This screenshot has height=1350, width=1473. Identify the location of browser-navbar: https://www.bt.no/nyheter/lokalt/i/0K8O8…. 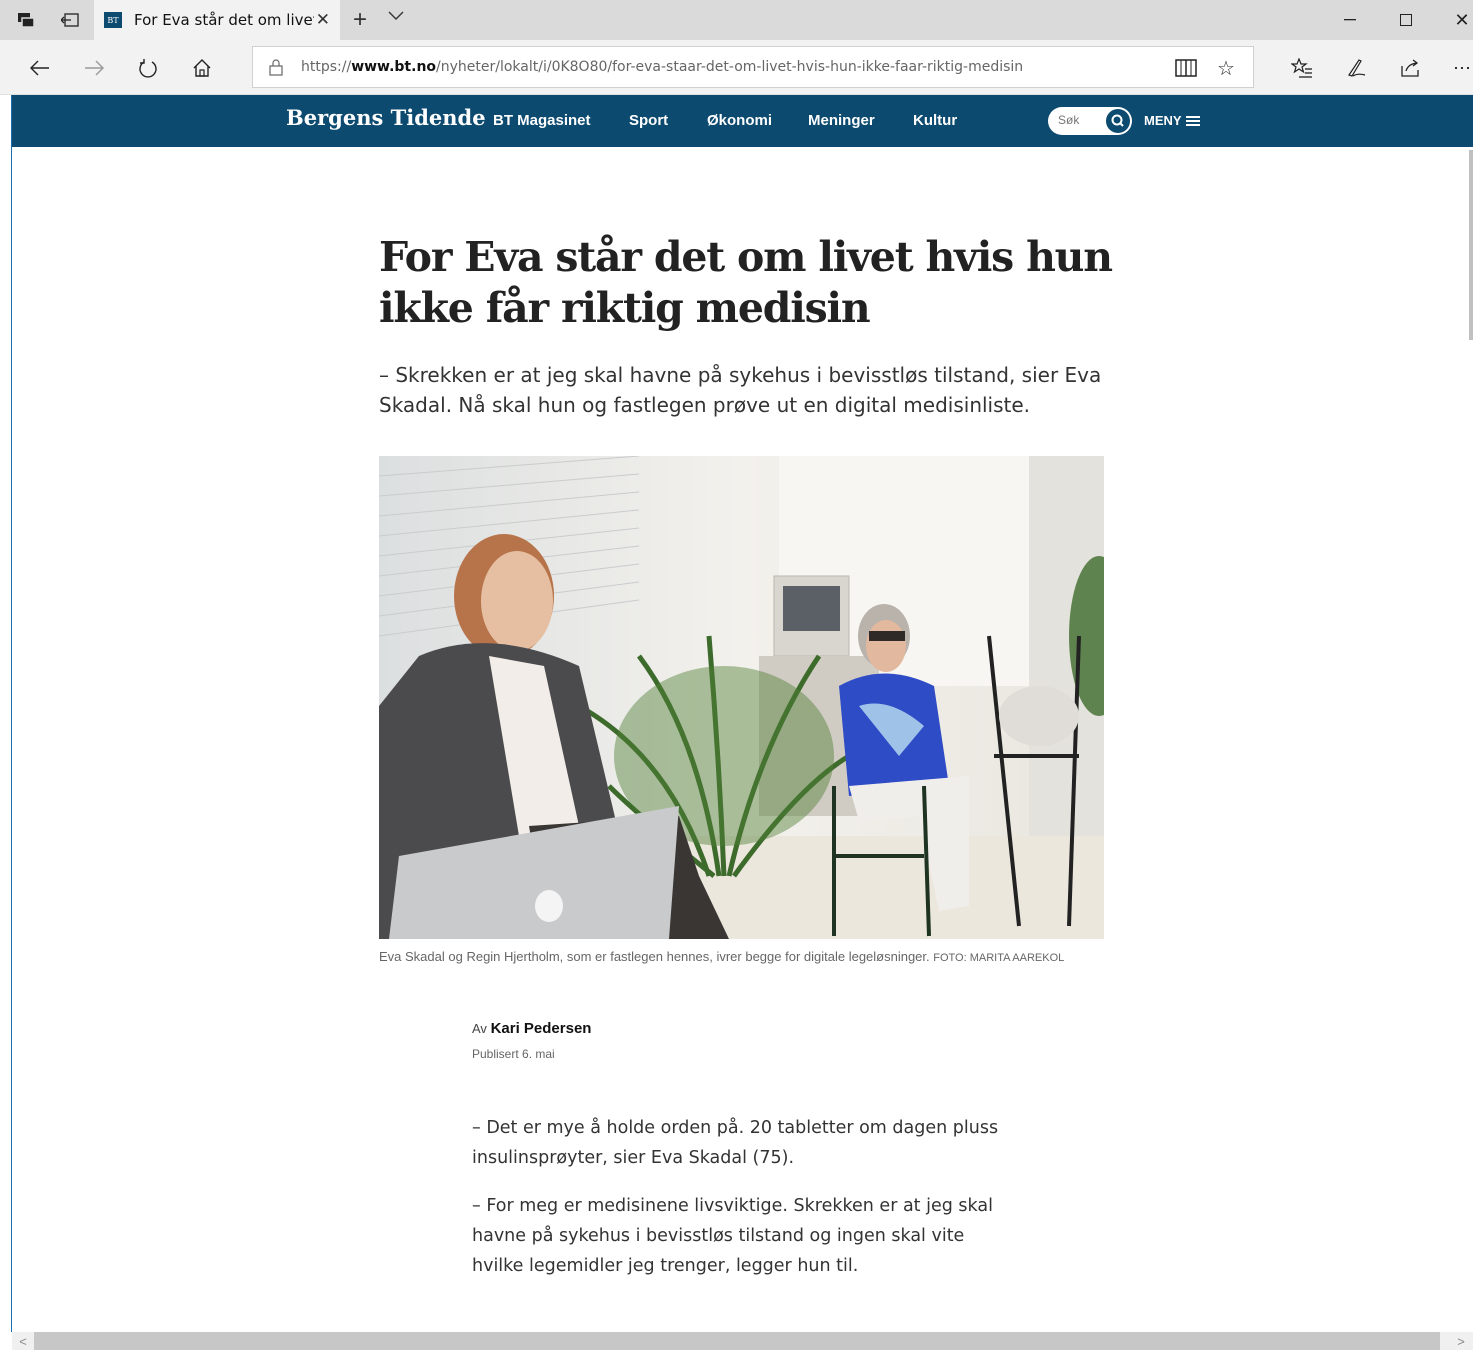
(736, 67).